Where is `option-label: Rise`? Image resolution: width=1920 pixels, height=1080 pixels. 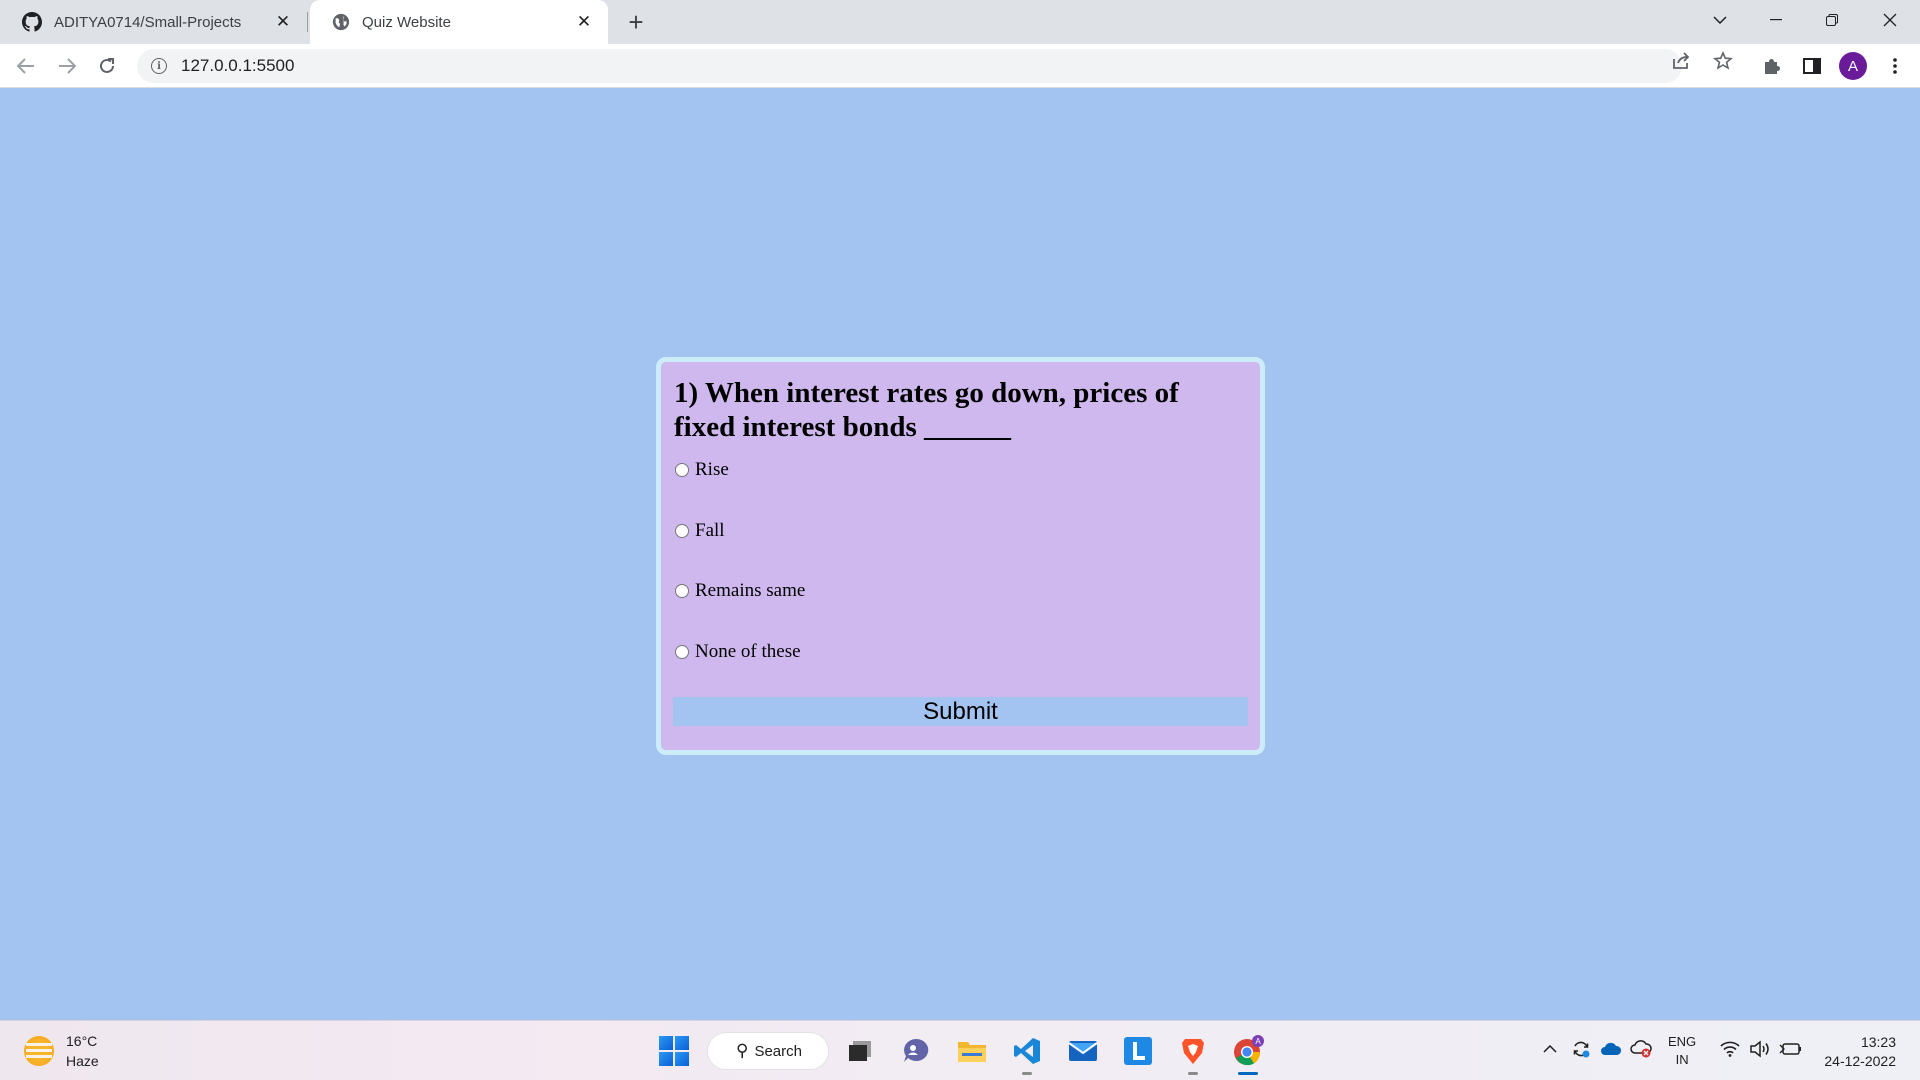
option-label: Rise is located at coordinates (712, 470).